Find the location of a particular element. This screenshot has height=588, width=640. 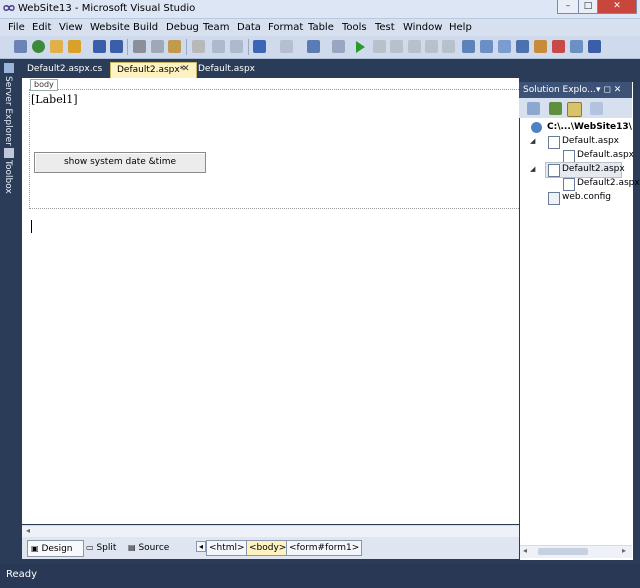

menu-website: Website is located at coordinates (110, 27).